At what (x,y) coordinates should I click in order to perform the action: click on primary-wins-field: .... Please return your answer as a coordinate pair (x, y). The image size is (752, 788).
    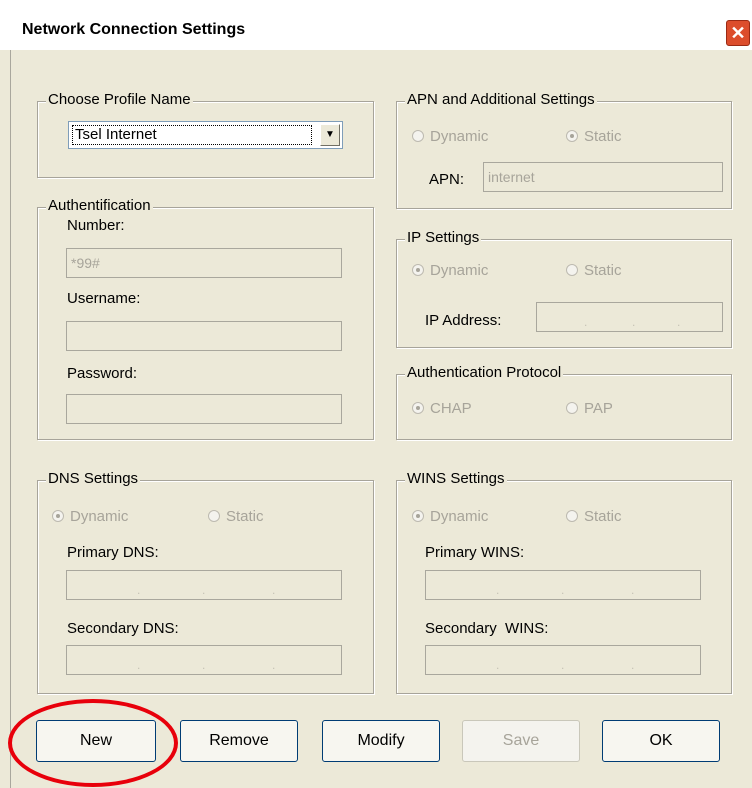
    Looking at the image, I should click on (563, 585).